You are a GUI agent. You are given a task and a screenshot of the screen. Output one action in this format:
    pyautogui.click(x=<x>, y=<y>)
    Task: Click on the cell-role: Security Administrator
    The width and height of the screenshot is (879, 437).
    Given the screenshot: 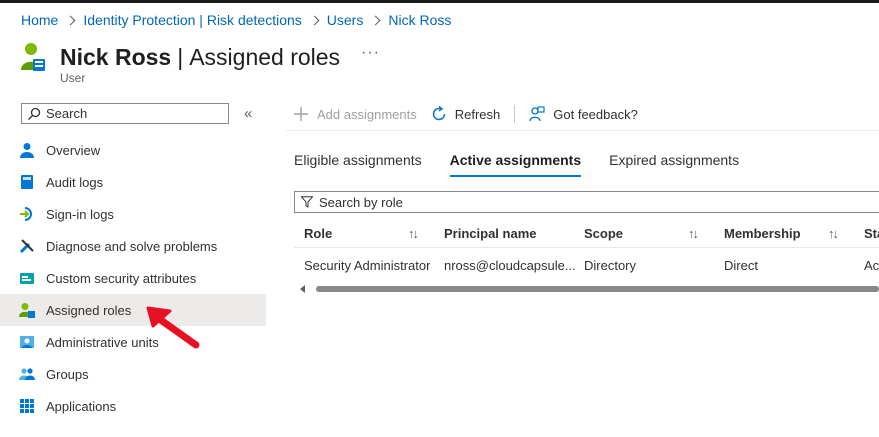 What is the action you would take?
    pyautogui.click(x=367, y=265)
    